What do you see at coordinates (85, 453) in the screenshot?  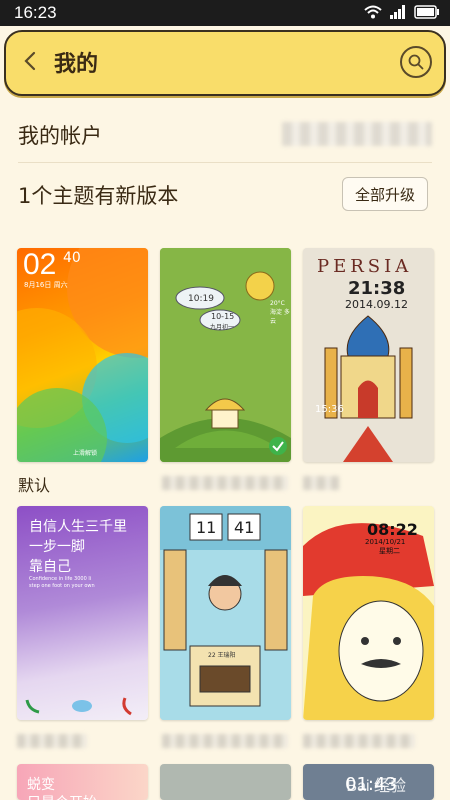 I see `theme-default-footer: 上滑解锁` at bounding box center [85, 453].